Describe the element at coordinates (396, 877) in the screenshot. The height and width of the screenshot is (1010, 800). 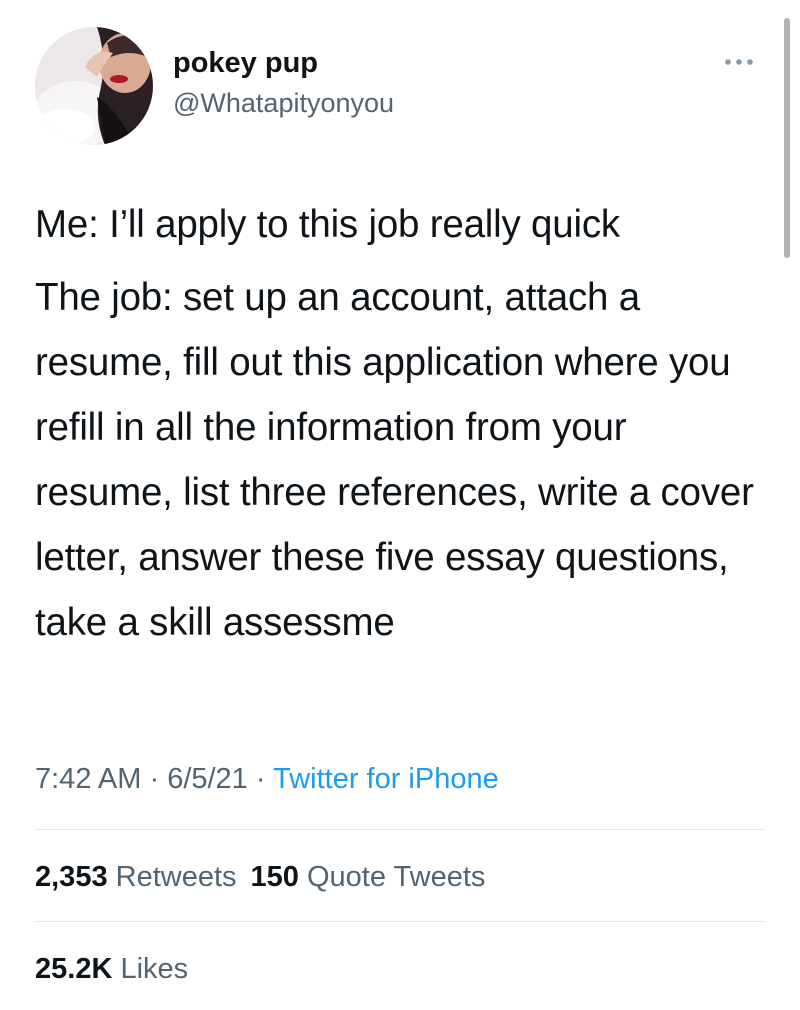
I see `quote-tweets-label: Quote Tweets` at that location.